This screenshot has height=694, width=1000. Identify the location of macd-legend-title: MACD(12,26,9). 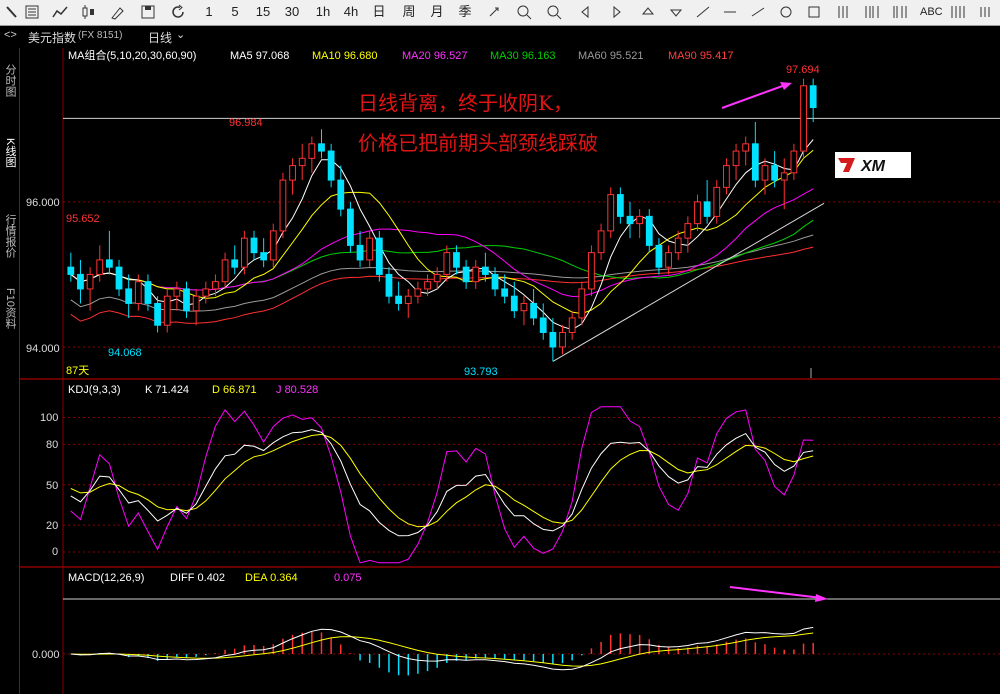
(106, 578).